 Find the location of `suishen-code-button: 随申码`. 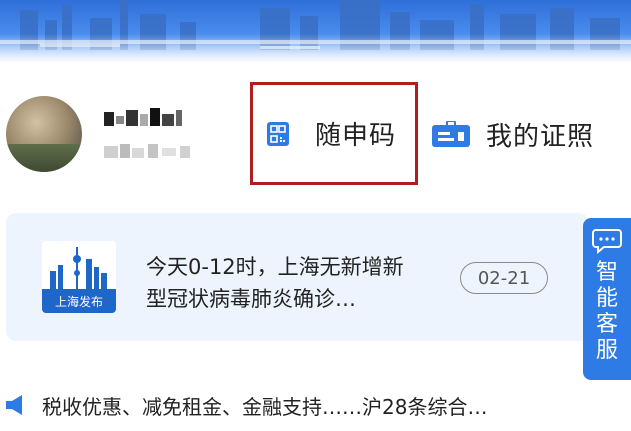

suishen-code-button: 随申码 is located at coordinates (334, 133).